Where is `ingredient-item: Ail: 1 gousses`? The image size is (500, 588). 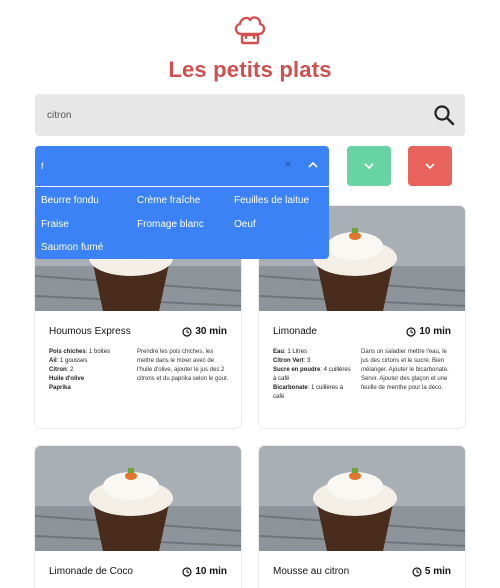
ingredient-item: Ail: 1 gousses is located at coordinates (68, 361).